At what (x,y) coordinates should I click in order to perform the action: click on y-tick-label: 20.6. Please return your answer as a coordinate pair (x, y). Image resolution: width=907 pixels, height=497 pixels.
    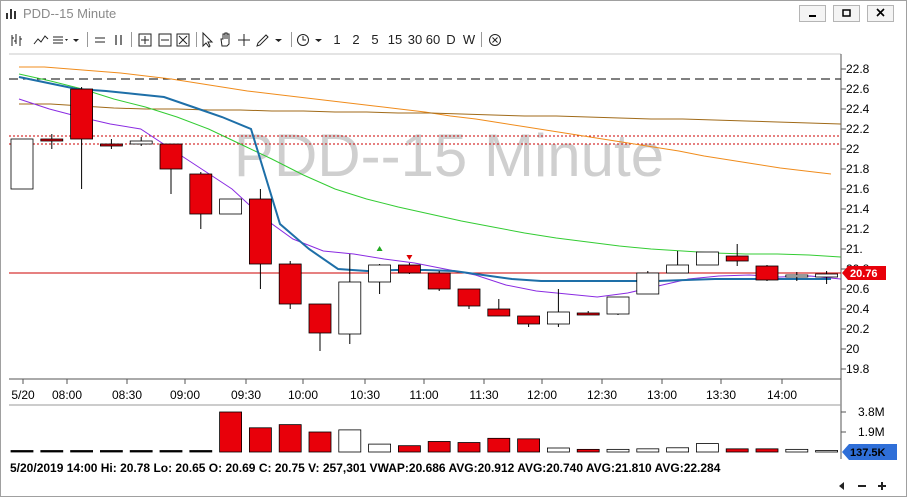
    Looking at the image, I should click on (858, 289).